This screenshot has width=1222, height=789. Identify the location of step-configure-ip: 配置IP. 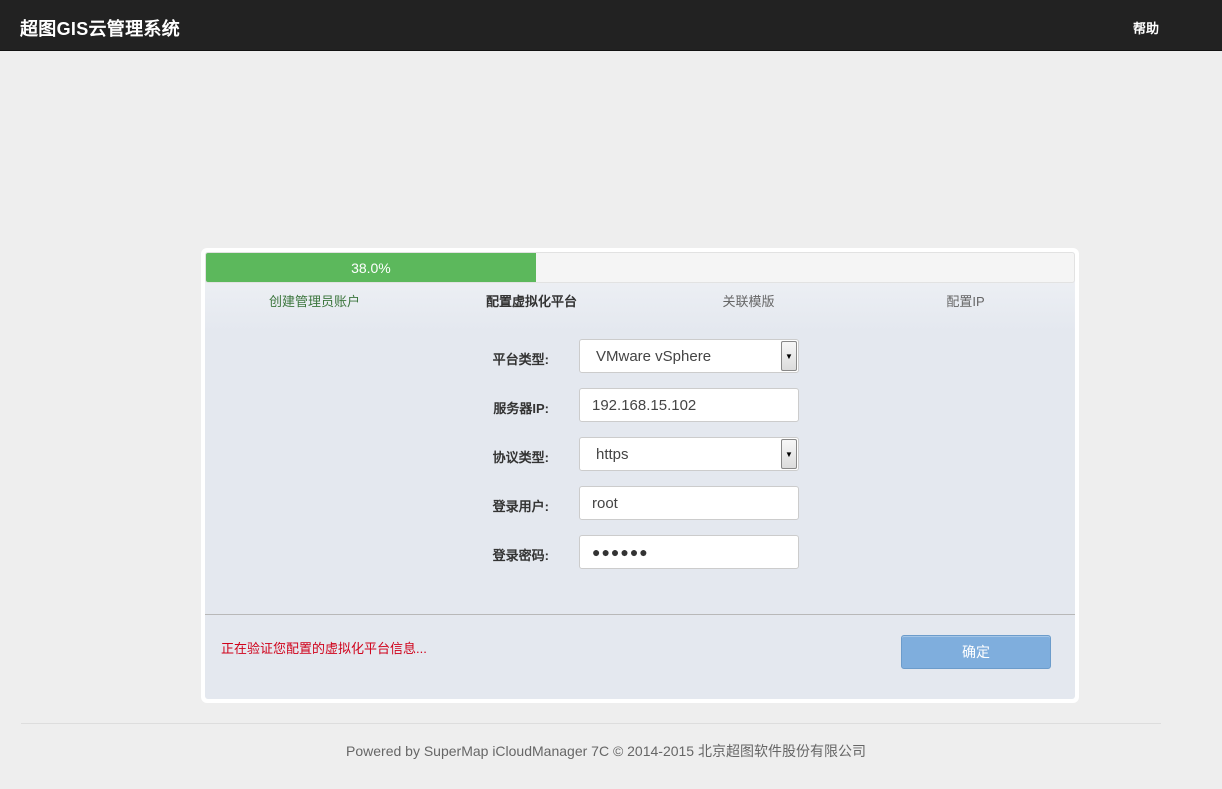
(965, 301).